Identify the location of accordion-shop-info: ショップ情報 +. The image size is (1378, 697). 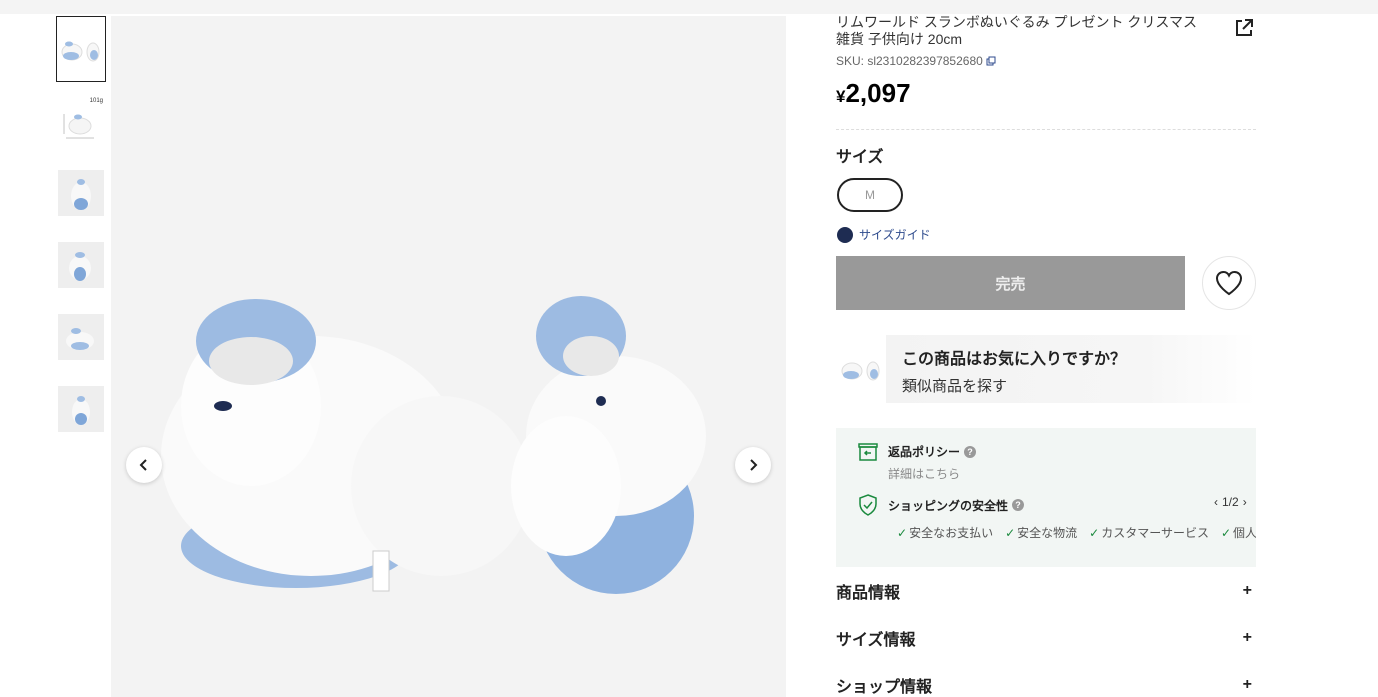
(1046, 685).